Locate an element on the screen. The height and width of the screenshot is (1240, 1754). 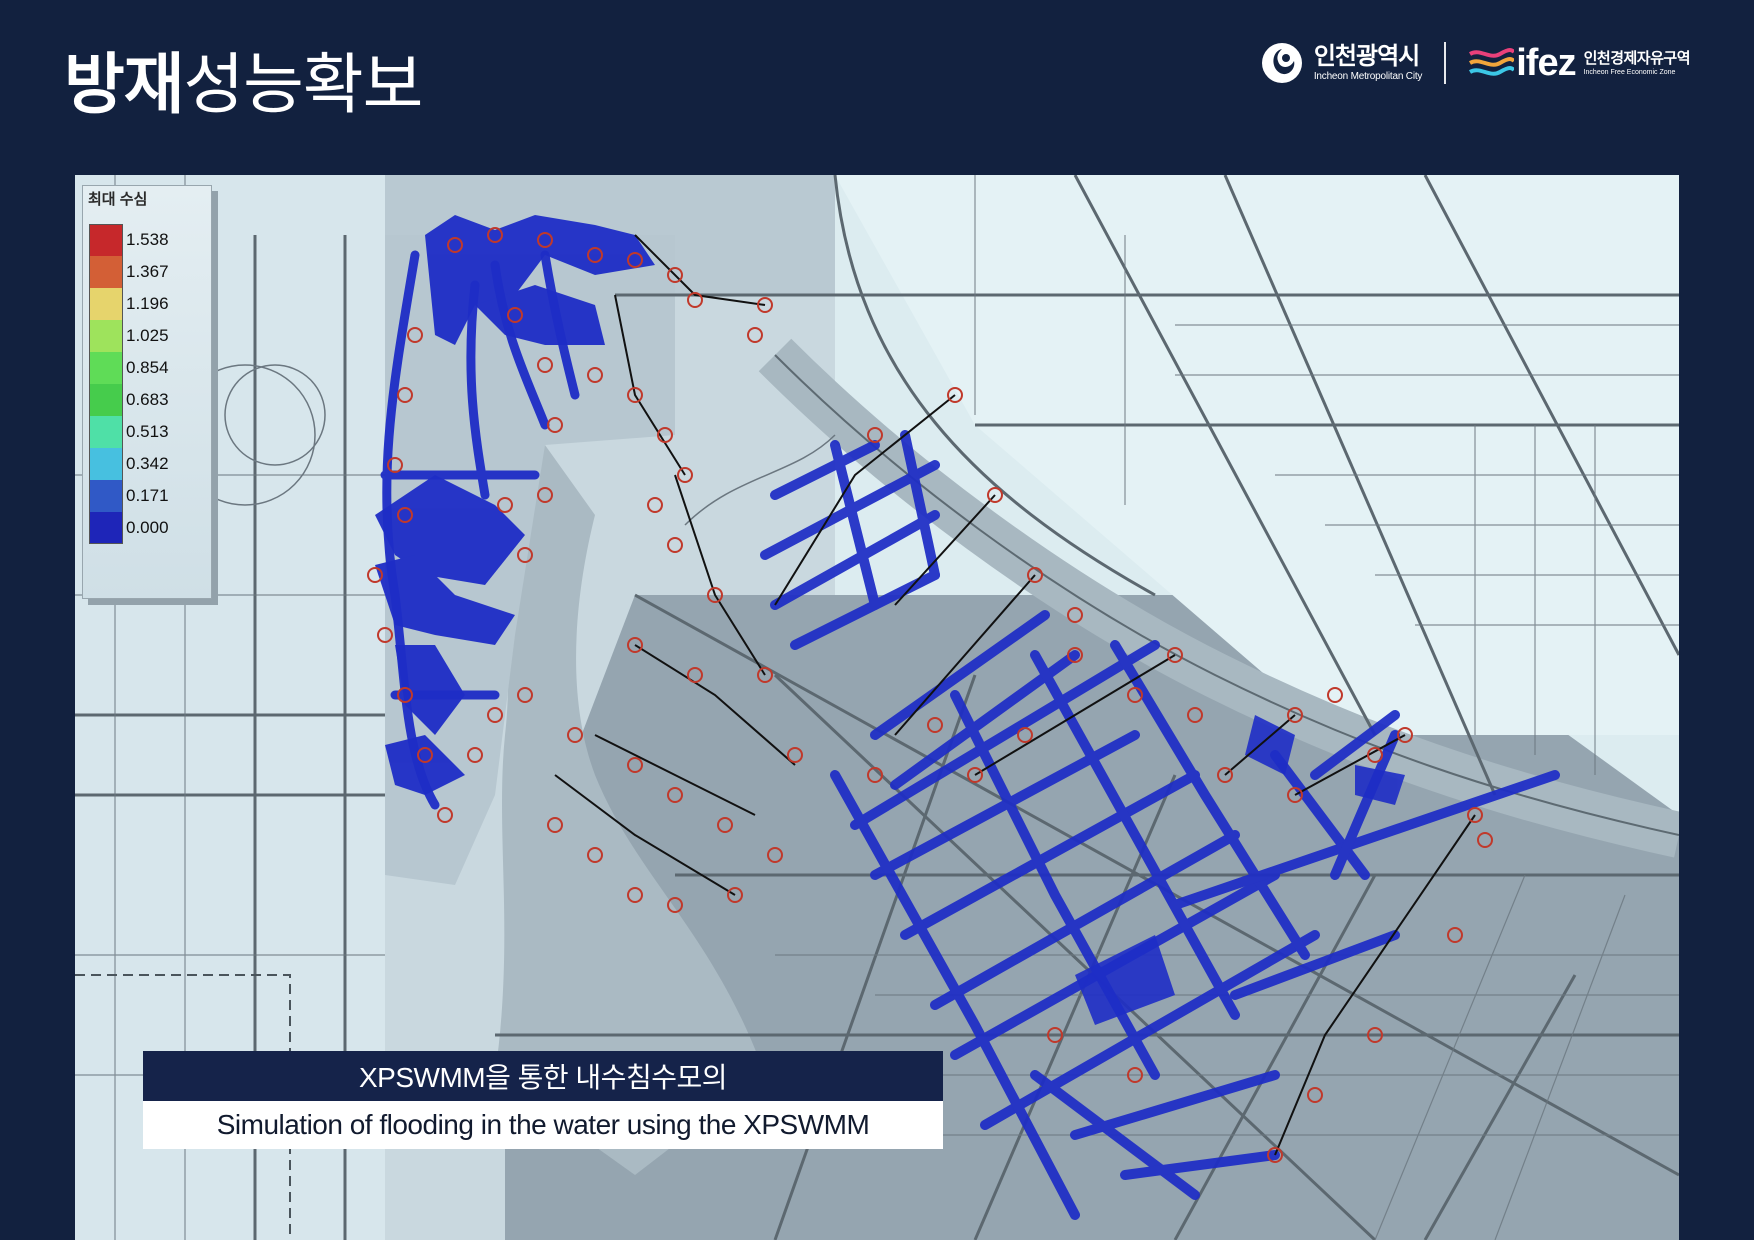
legend-item: 0.342 is located at coordinates (129, 464).